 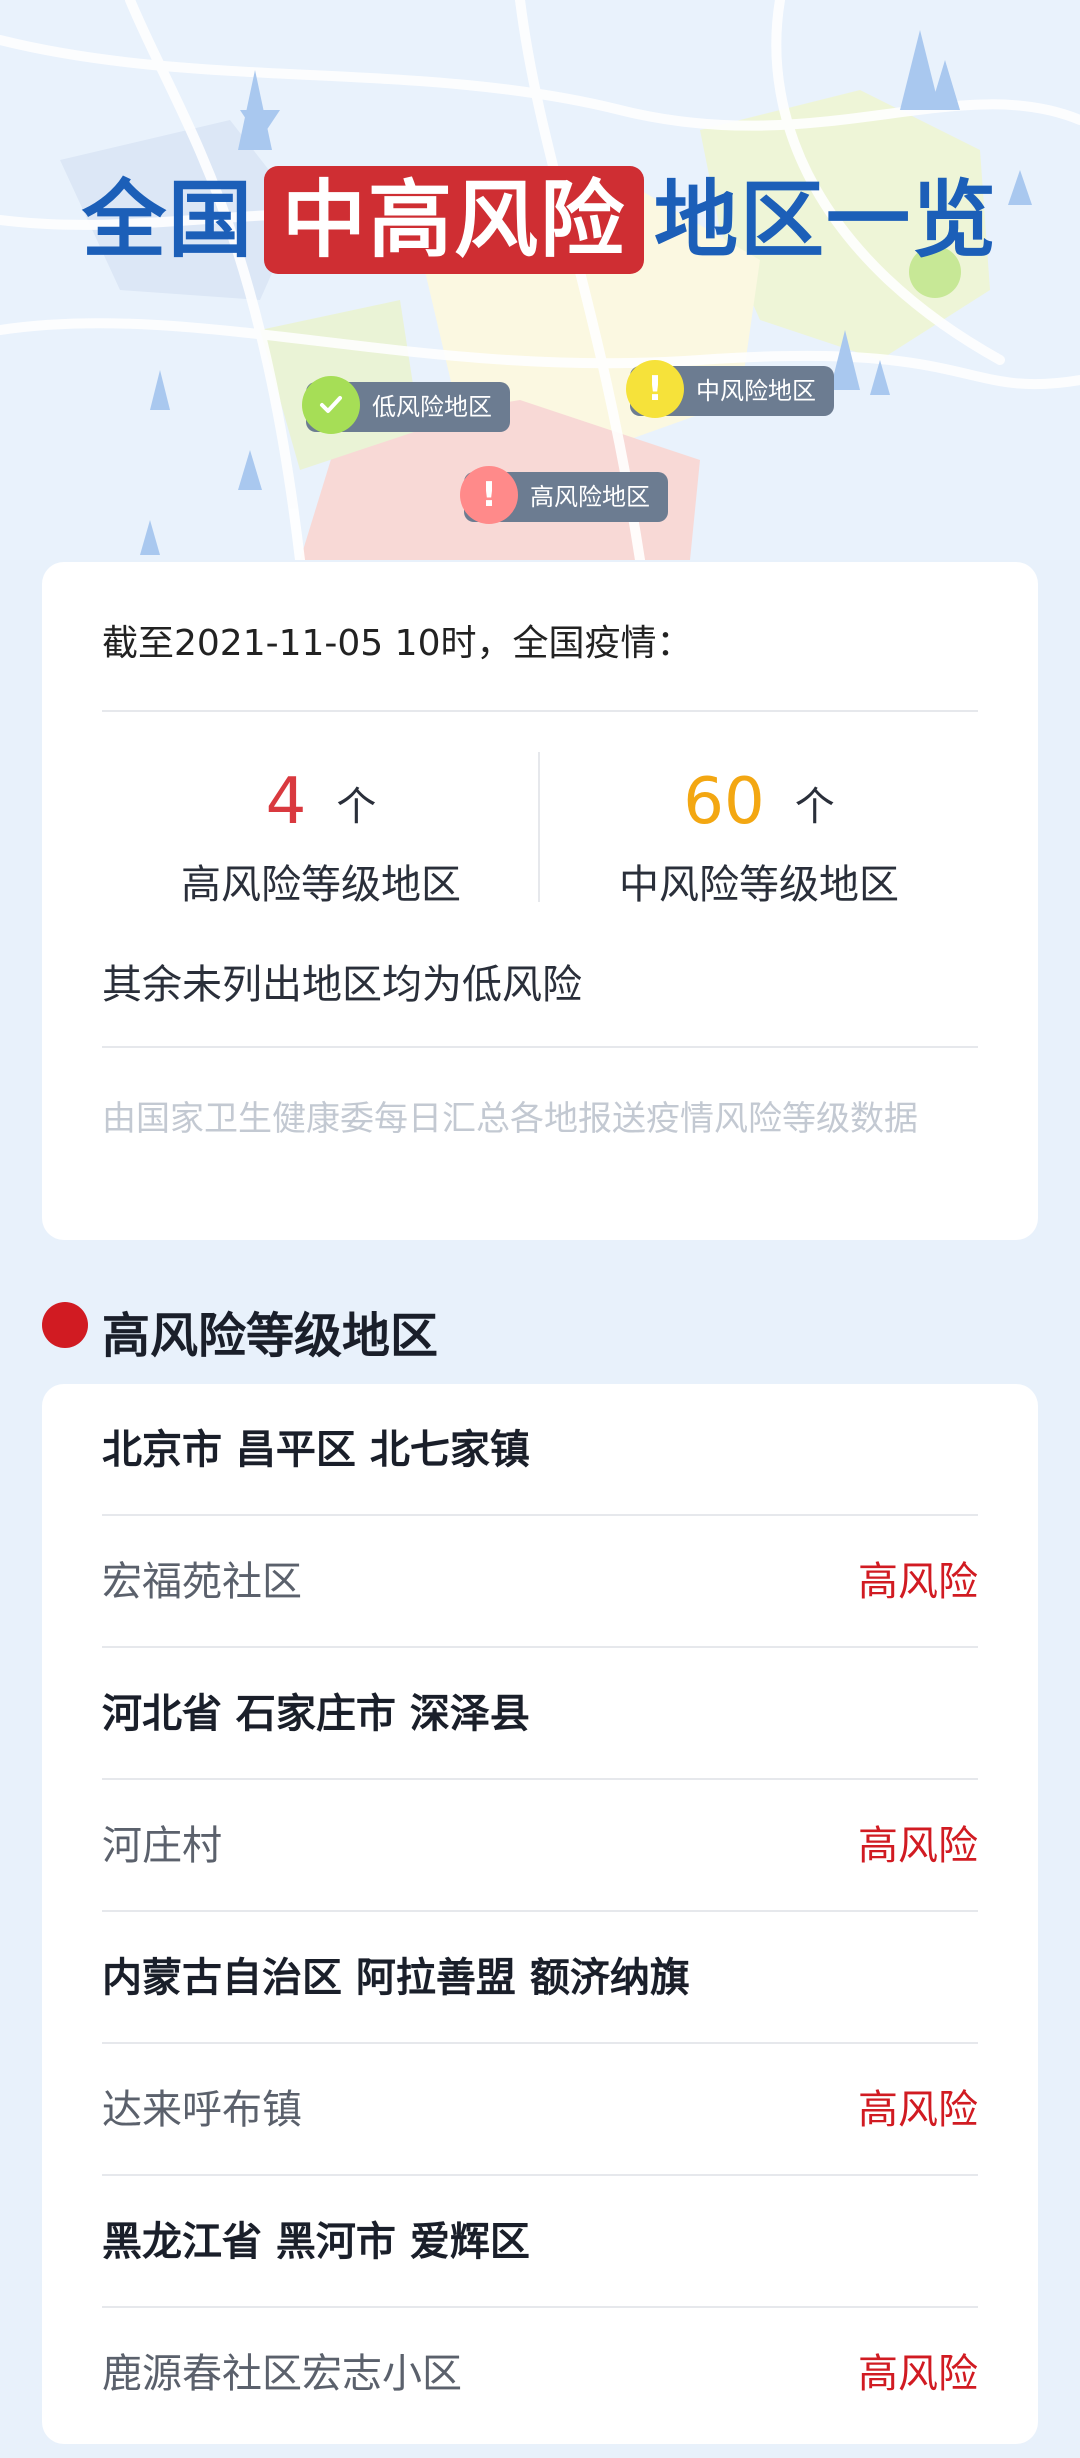 I want to click on legend-low-risk: 低风险地区, so click(x=406, y=405).